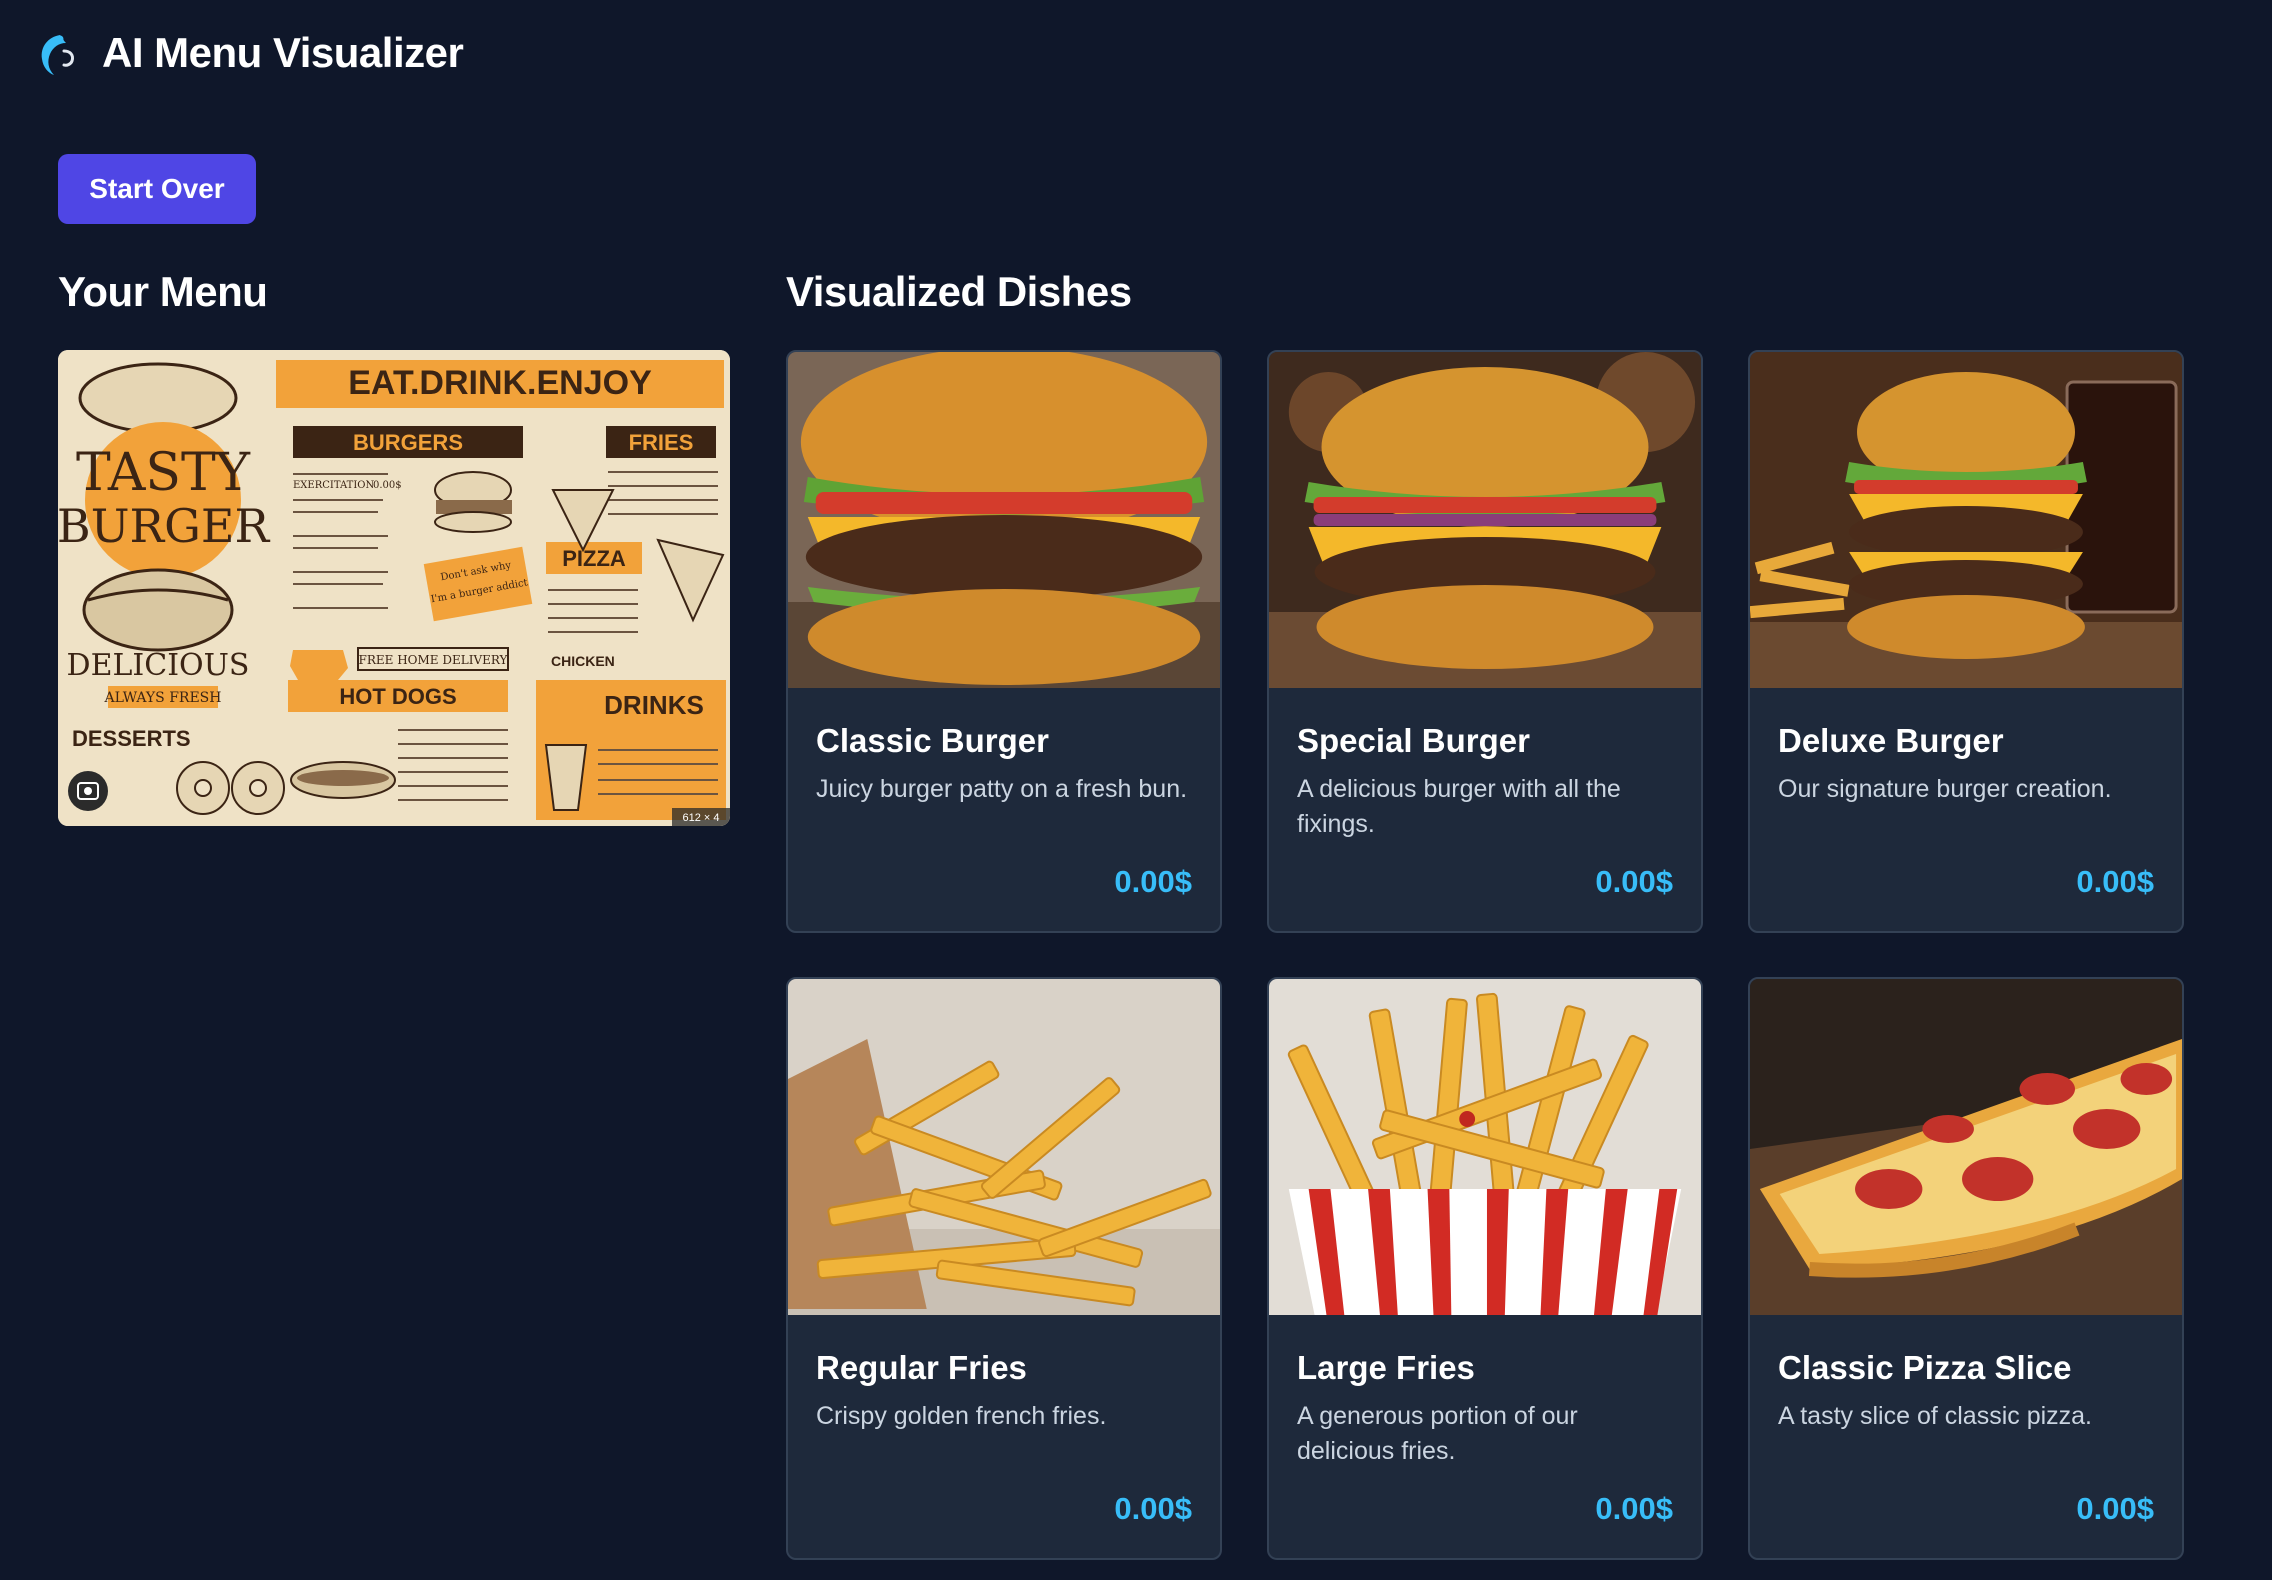 The width and height of the screenshot is (2272, 1580). What do you see at coordinates (921, 1367) in the screenshot?
I see `dish-name: Regular Fries` at bounding box center [921, 1367].